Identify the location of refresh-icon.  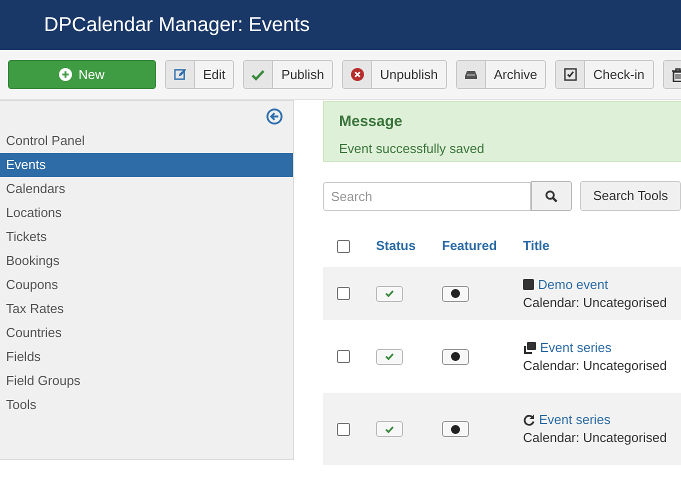
(529, 420).